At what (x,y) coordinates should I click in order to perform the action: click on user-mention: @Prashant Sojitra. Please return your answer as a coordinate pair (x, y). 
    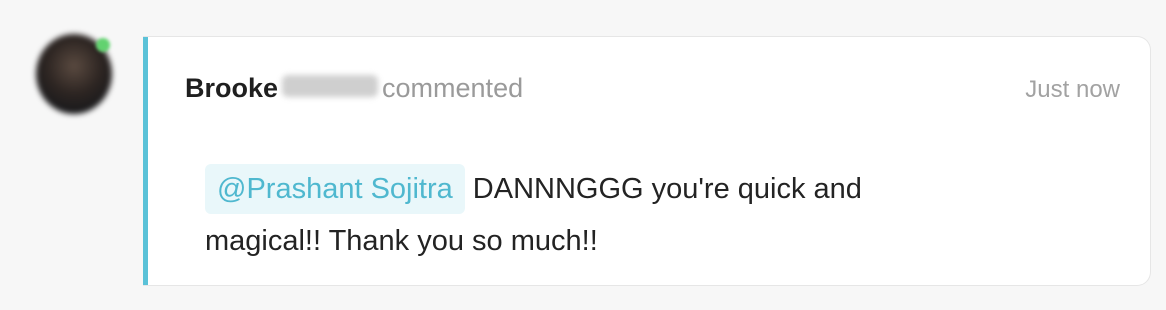
    Looking at the image, I should click on (335, 189).